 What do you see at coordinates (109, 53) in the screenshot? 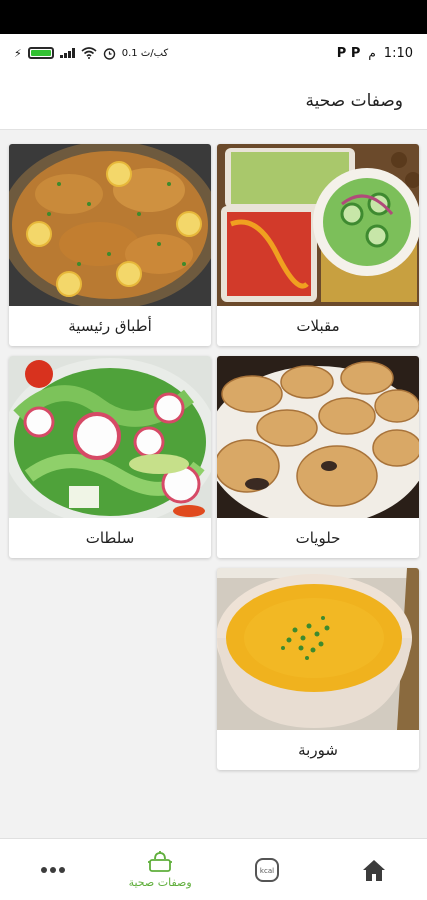
I see `alarm-icon` at bounding box center [109, 53].